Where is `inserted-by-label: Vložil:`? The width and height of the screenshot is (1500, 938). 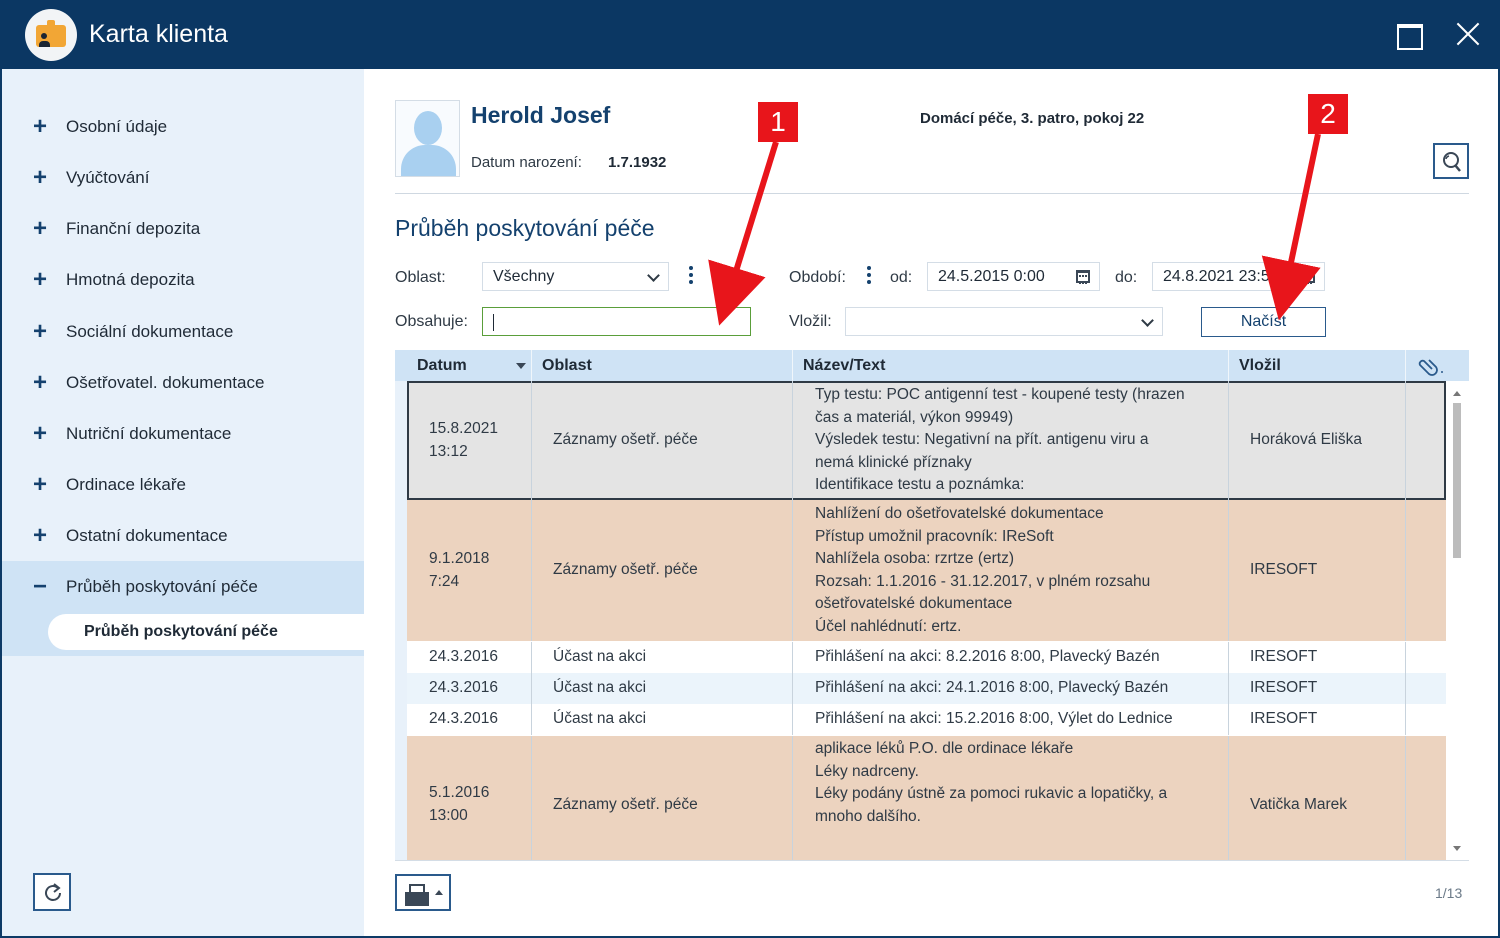
inserted-by-label: Vložil: is located at coordinates (810, 321).